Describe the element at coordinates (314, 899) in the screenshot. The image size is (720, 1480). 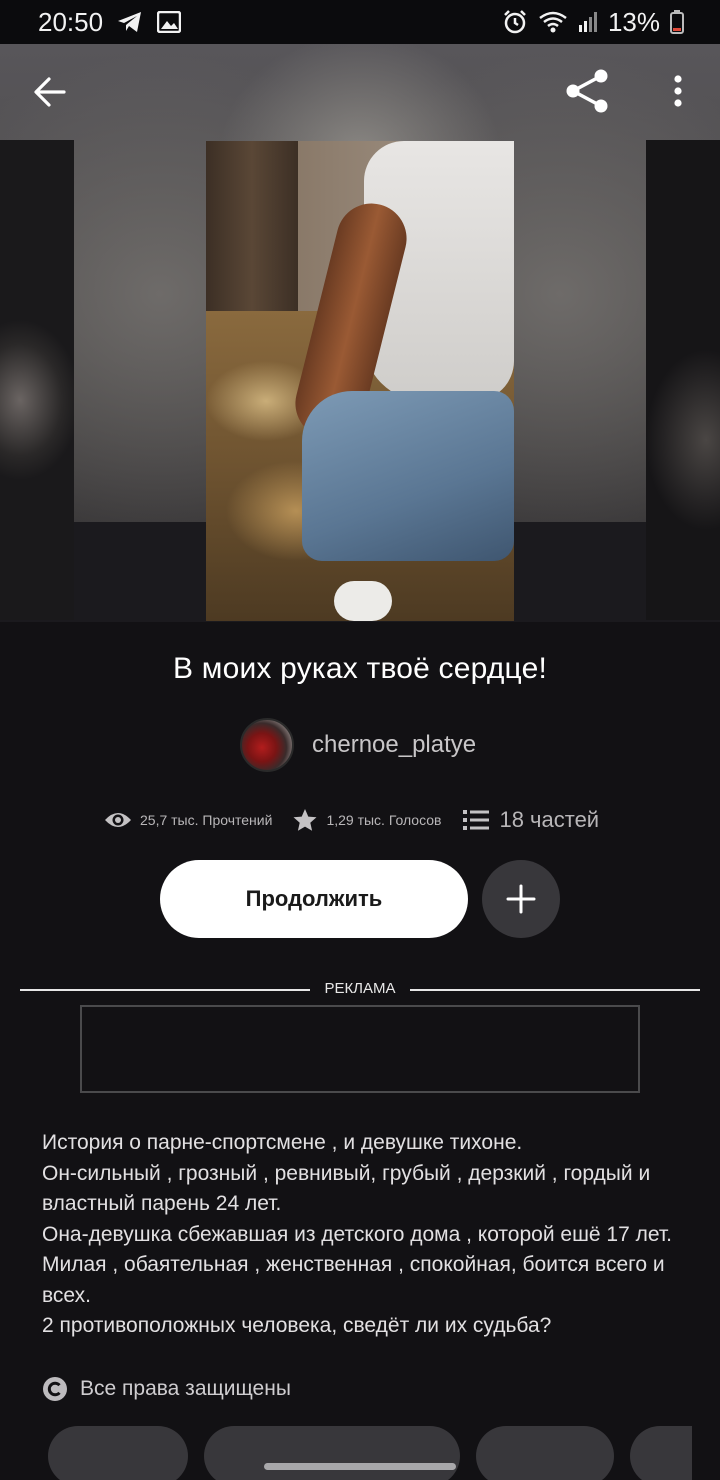
I see `continue-reading-button: Продолжить` at that location.